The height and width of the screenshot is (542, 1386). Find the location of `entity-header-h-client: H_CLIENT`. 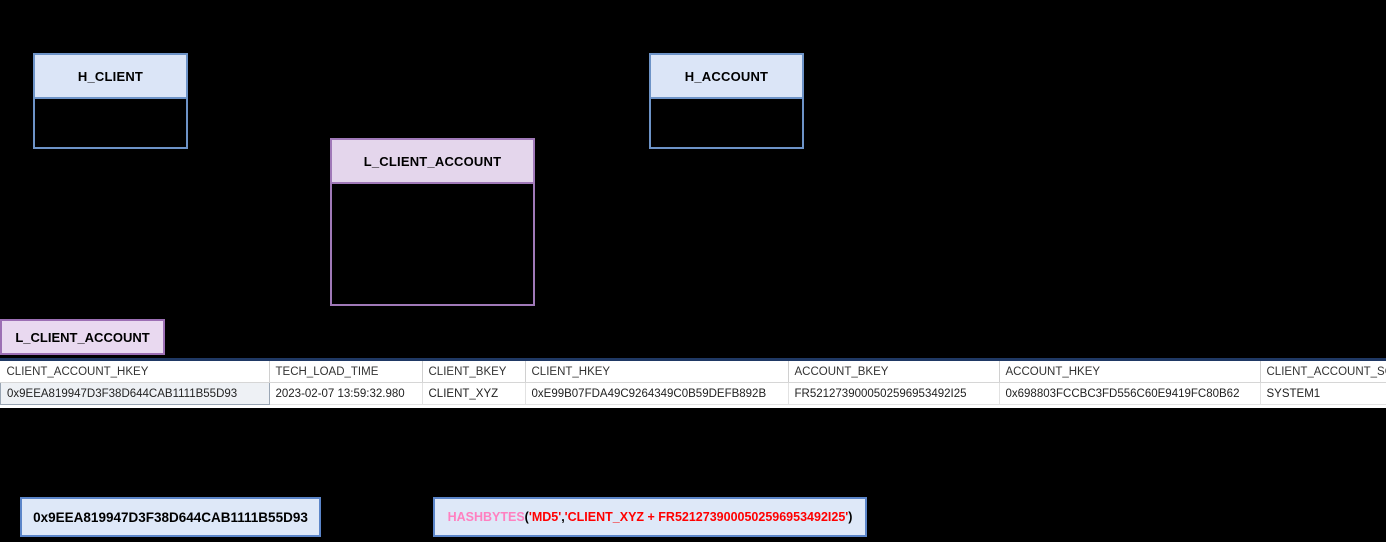

entity-header-h-client: H_CLIENT is located at coordinates (110, 76).